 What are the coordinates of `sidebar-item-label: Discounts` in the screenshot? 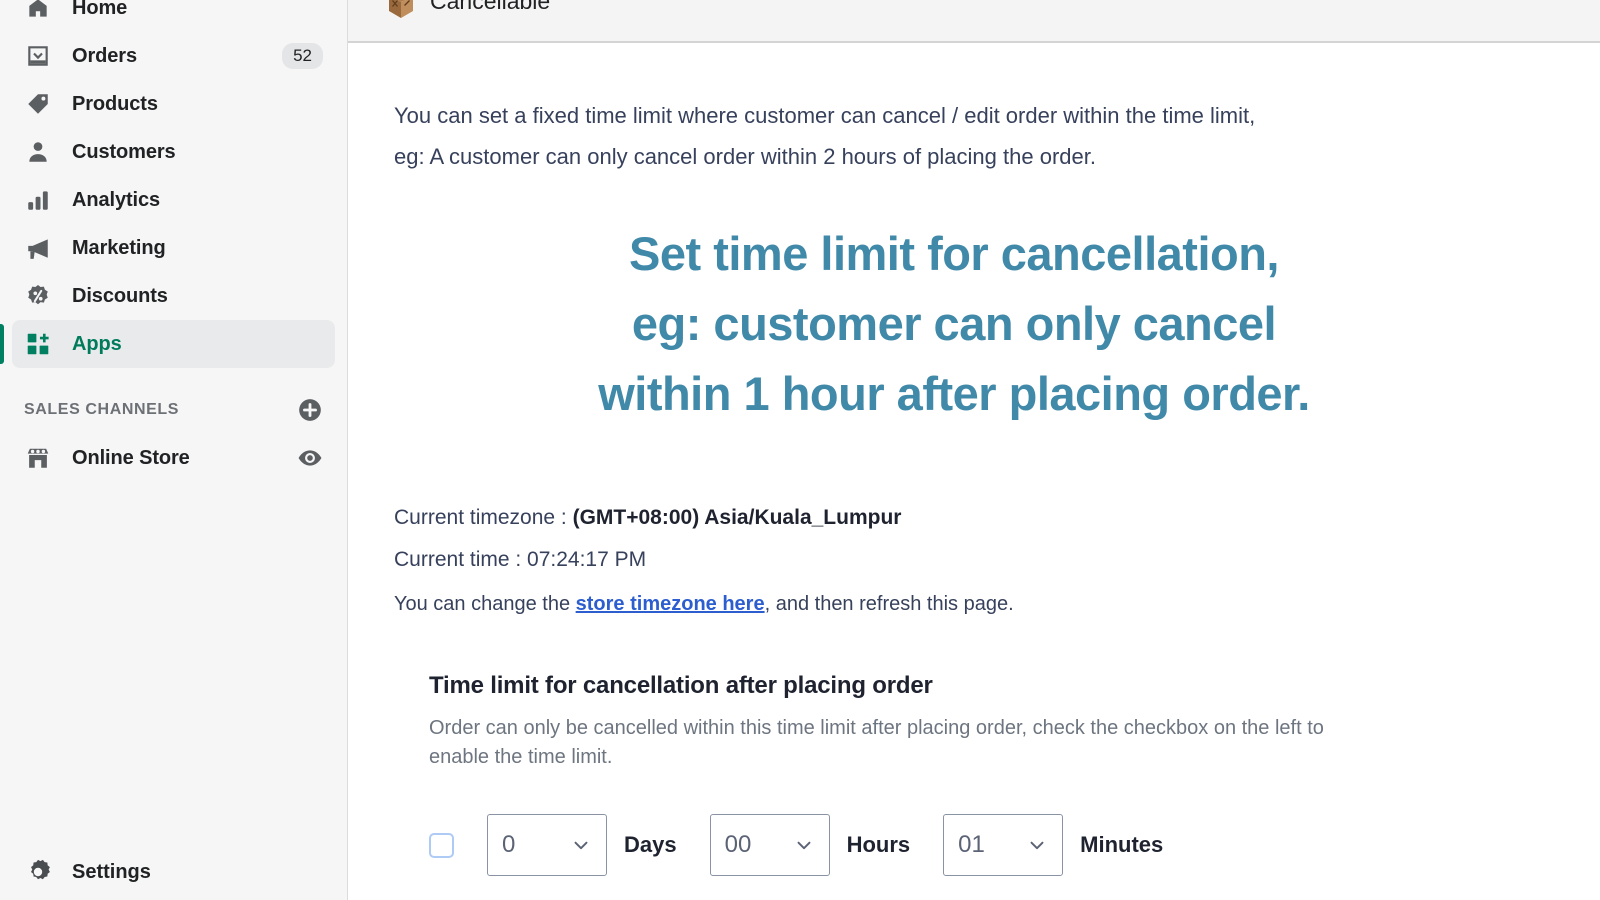 It's located at (120, 295).